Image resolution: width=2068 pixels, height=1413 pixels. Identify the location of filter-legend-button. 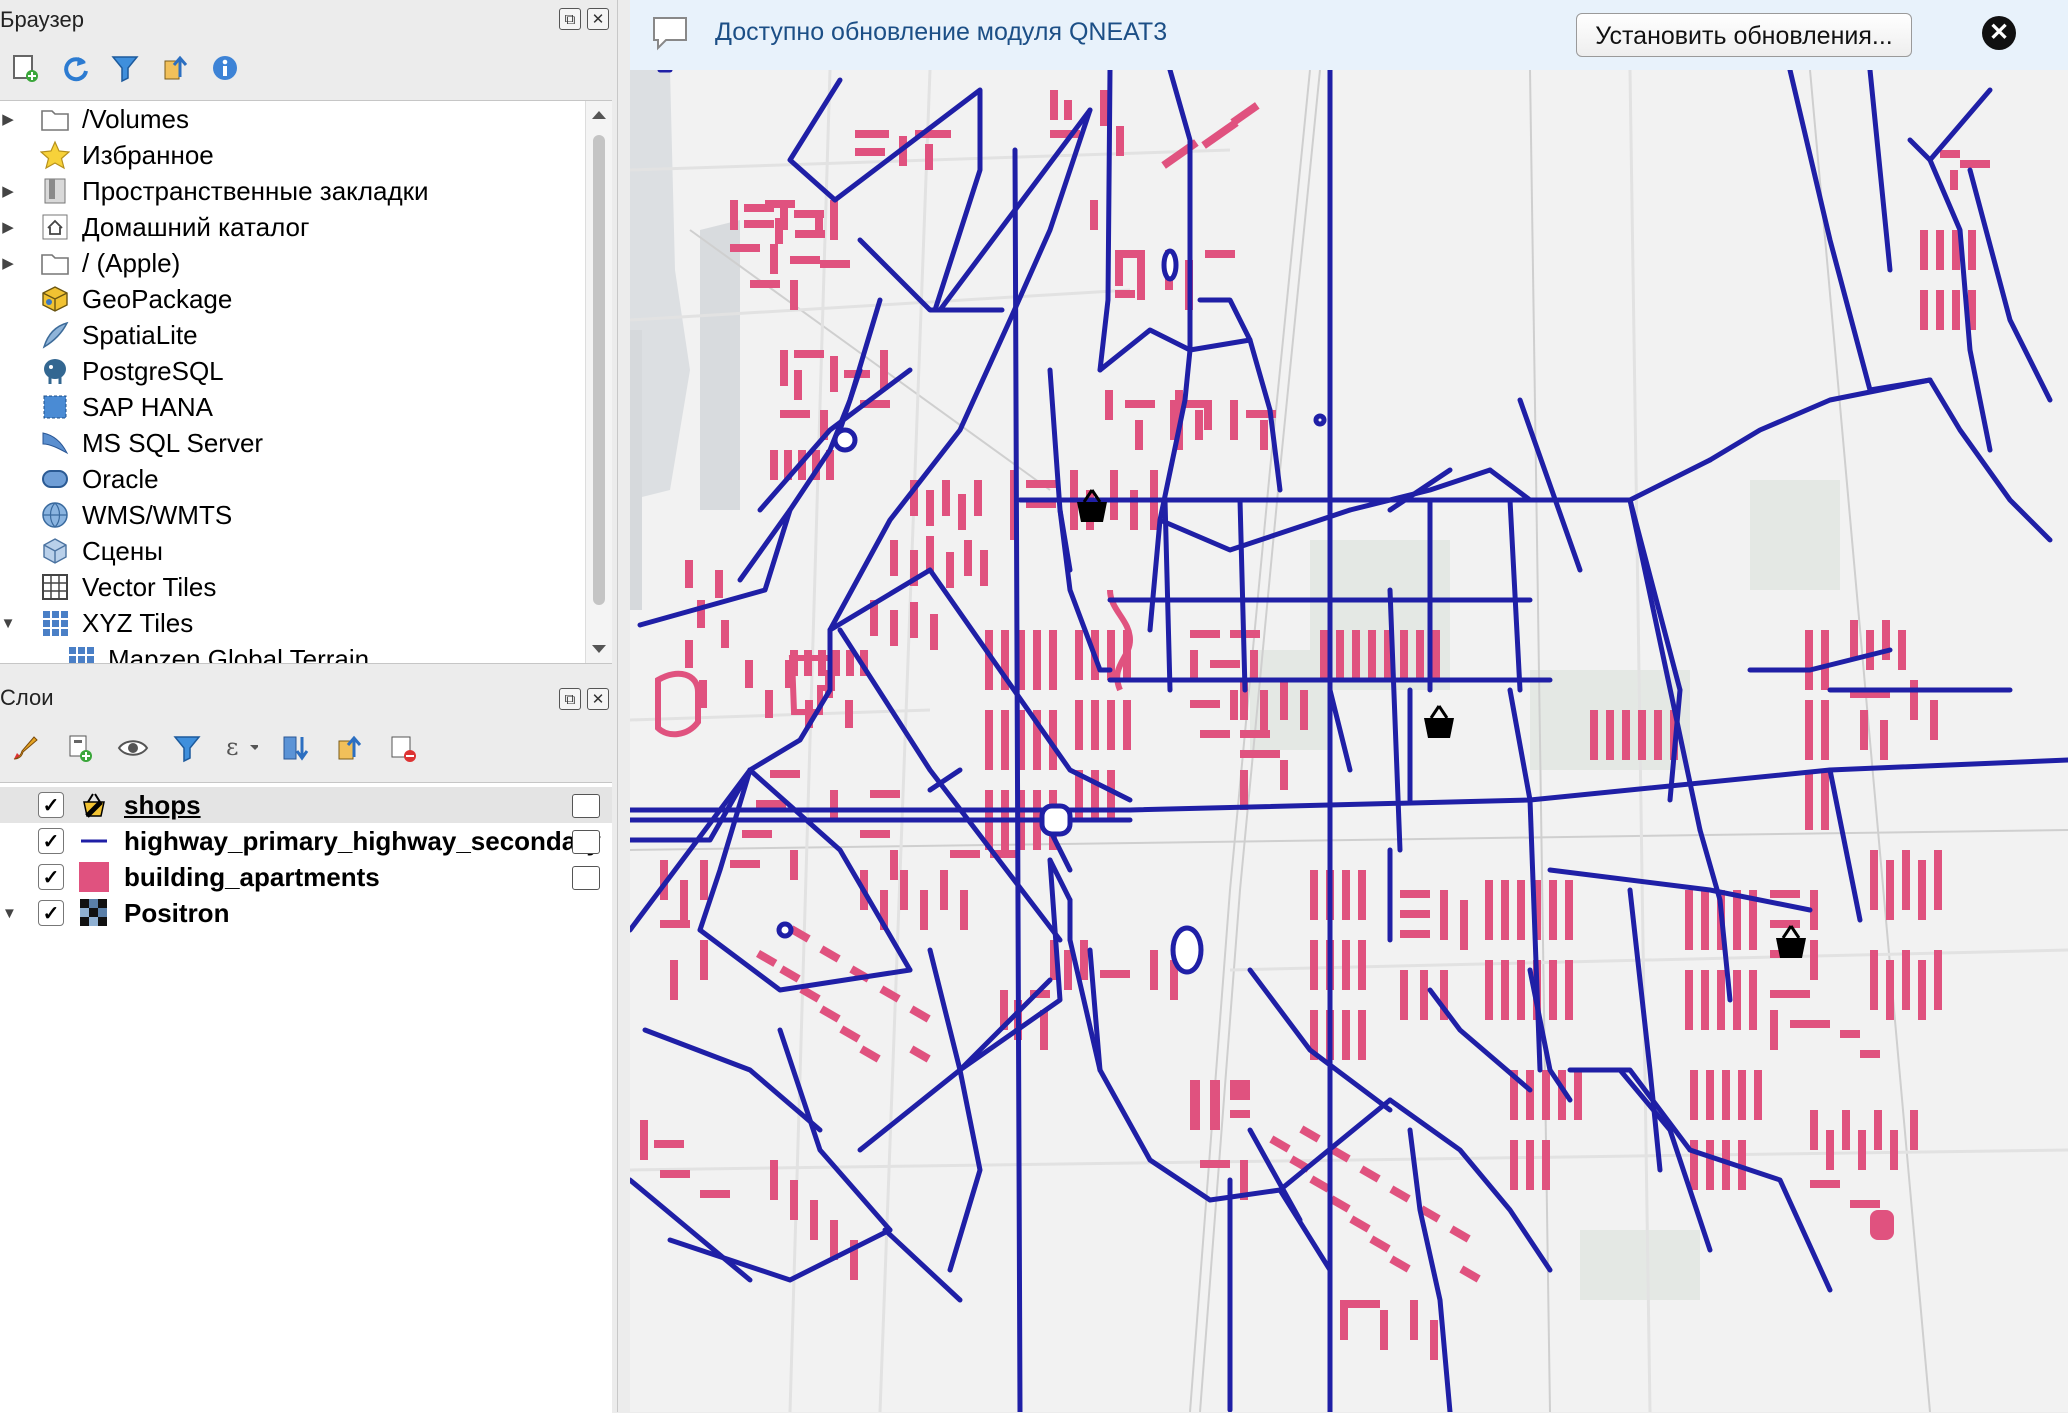
(187, 748).